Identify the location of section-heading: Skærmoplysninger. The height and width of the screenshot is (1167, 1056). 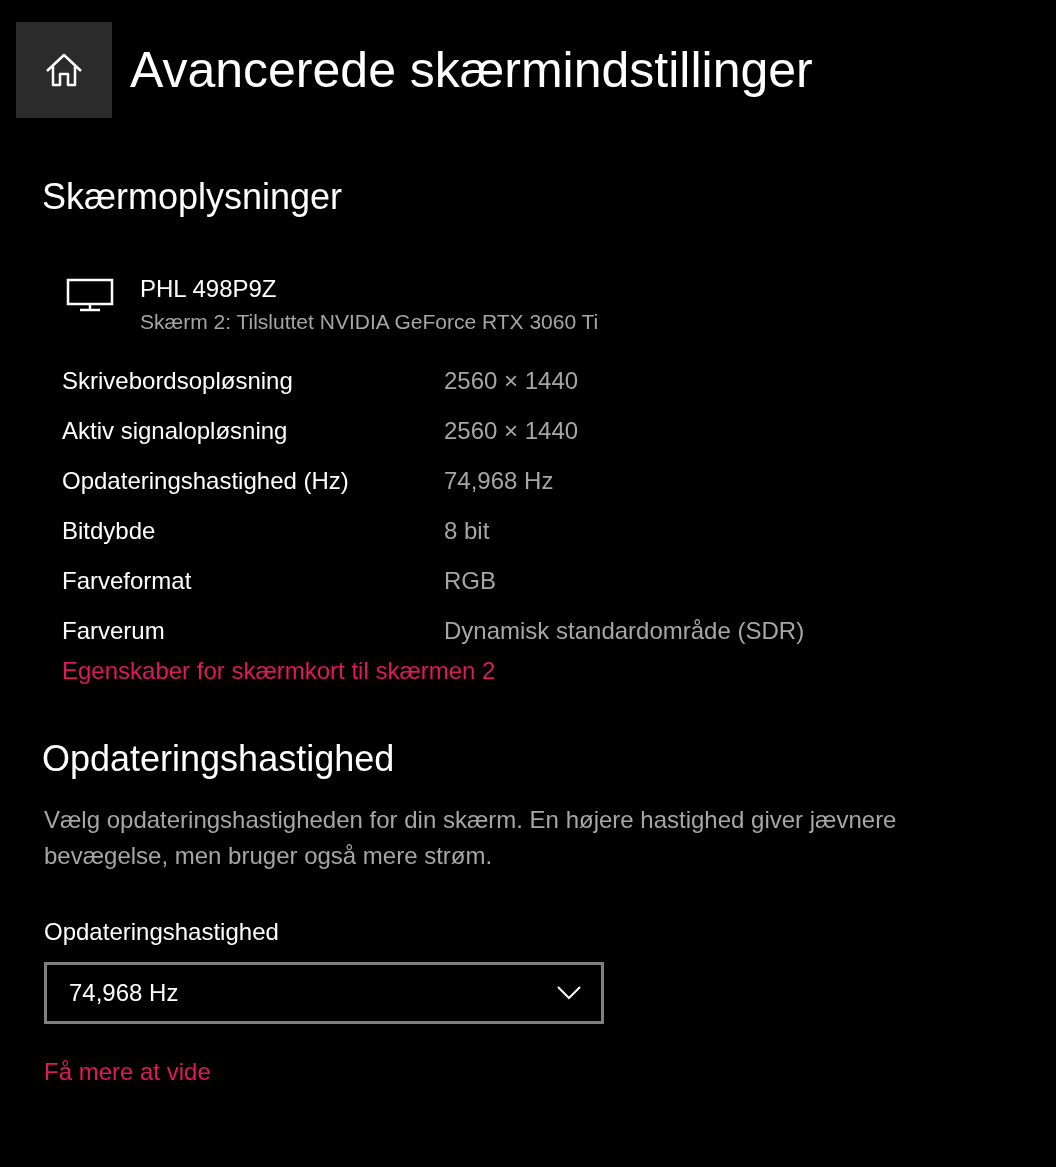
(193, 197).